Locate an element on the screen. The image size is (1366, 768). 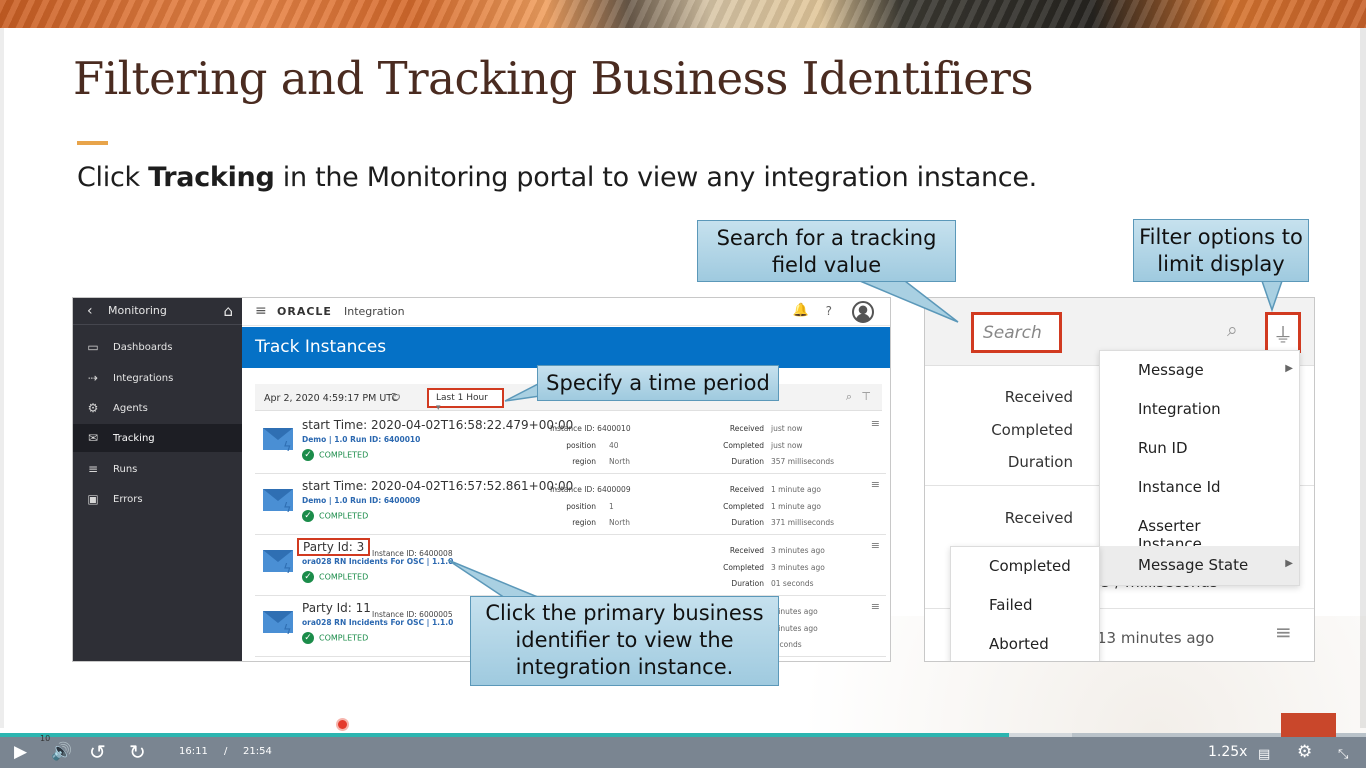
captions-icon: ▤ is located at coordinates (1264, 755).